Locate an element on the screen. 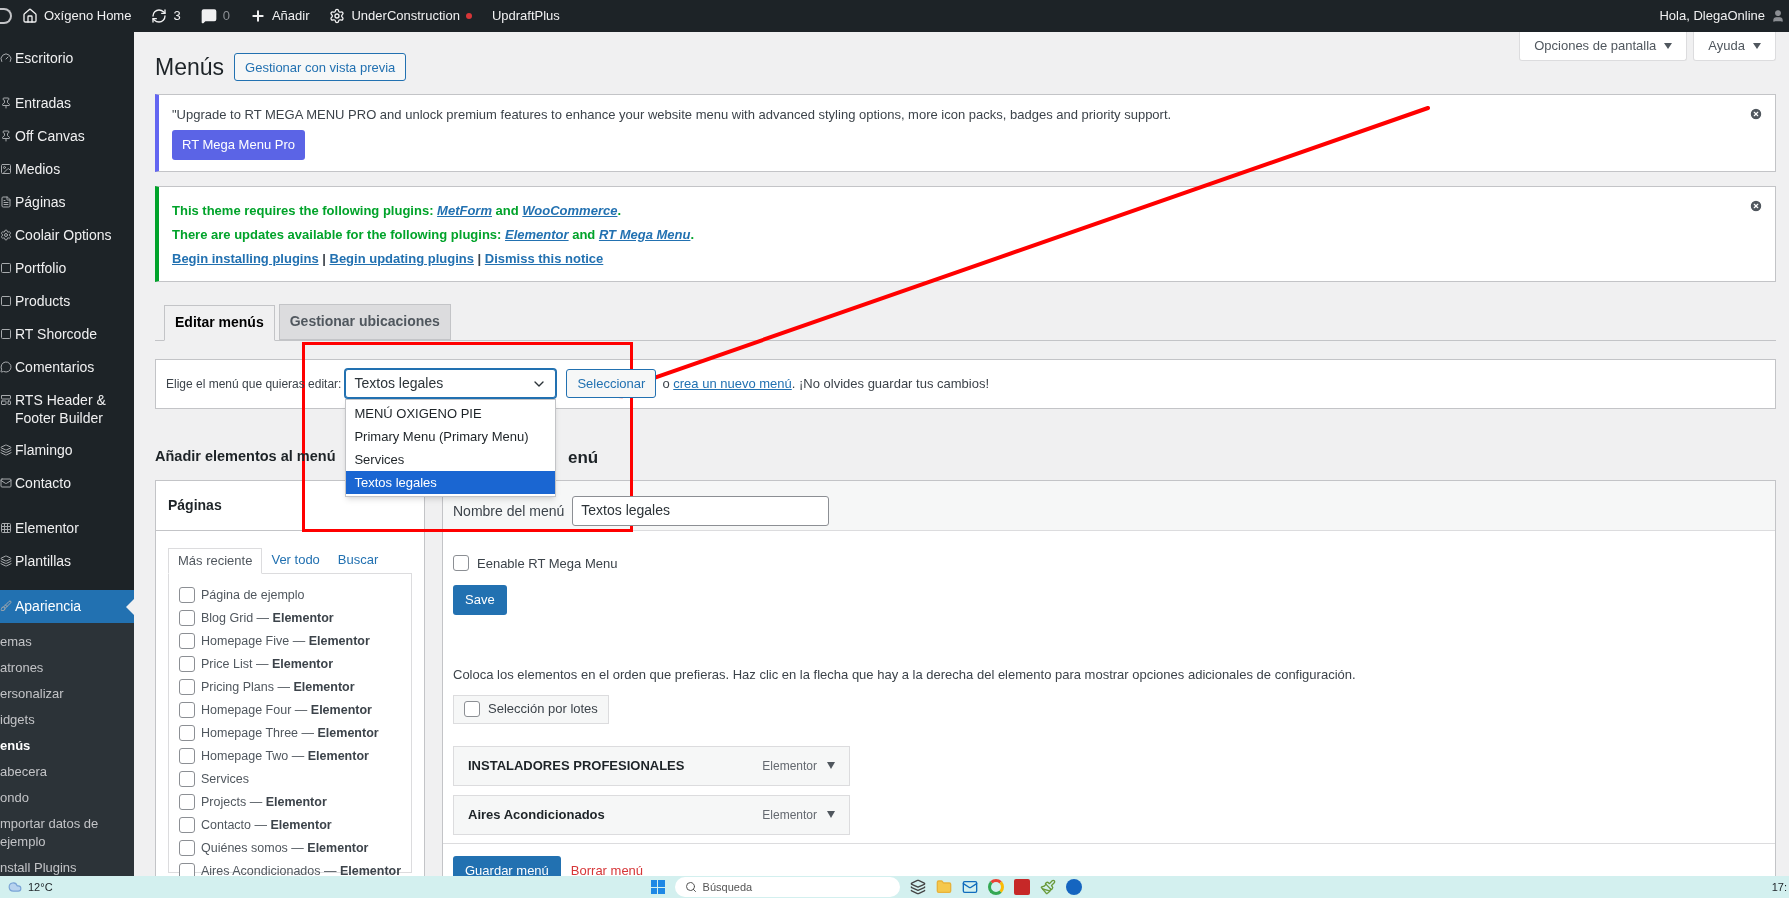 Image resolution: width=1789 pixels, height=898 pixels. panel-title: Páginas is located at coordinates (195, 505).